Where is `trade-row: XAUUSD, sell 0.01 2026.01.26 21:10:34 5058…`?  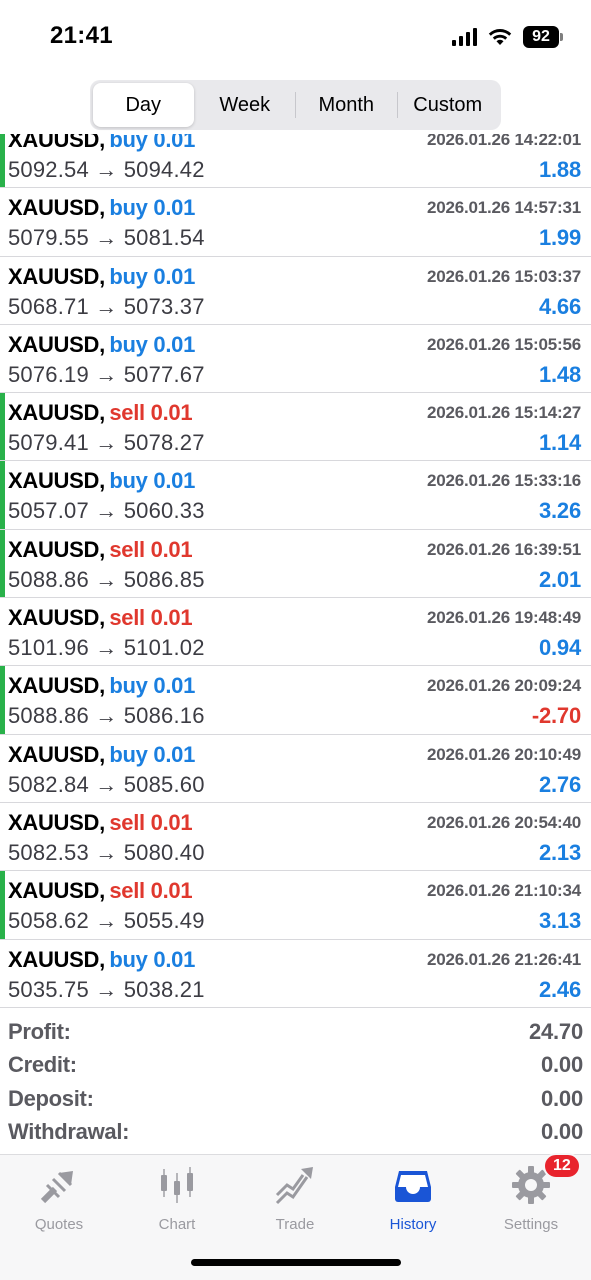
trade-row: XAUUSD, sell 0.01 2026.01.26 21:10:34 5058… is located at coordinates (295, 905).